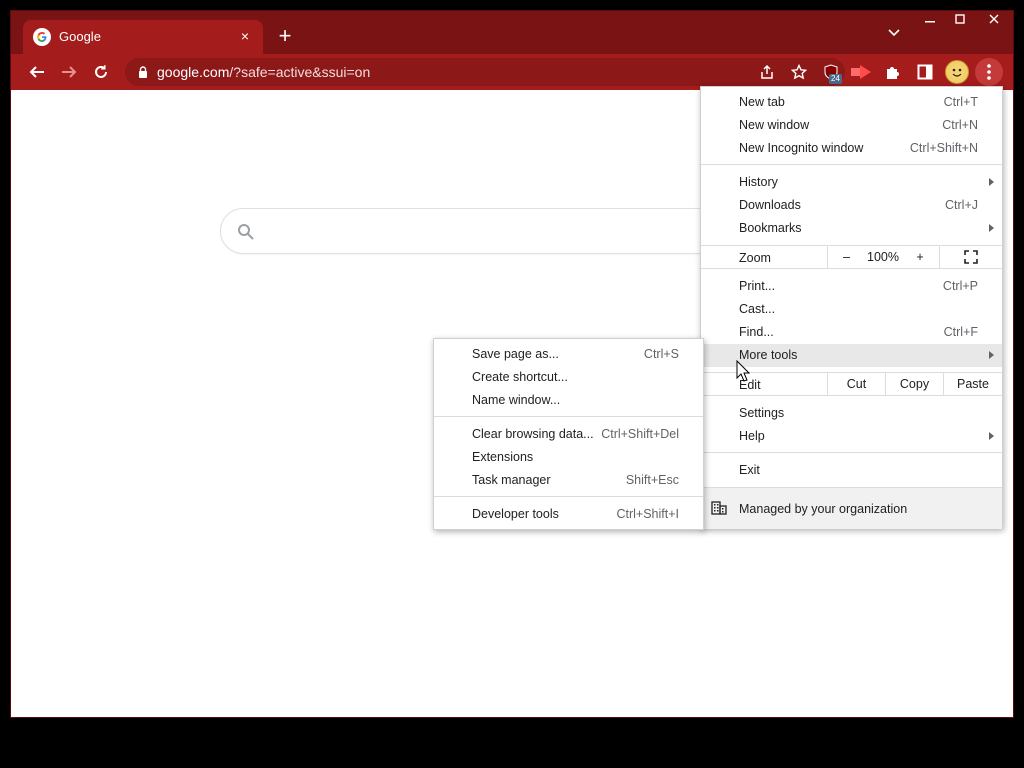  I want to click on reload-button, so click(101, 72).